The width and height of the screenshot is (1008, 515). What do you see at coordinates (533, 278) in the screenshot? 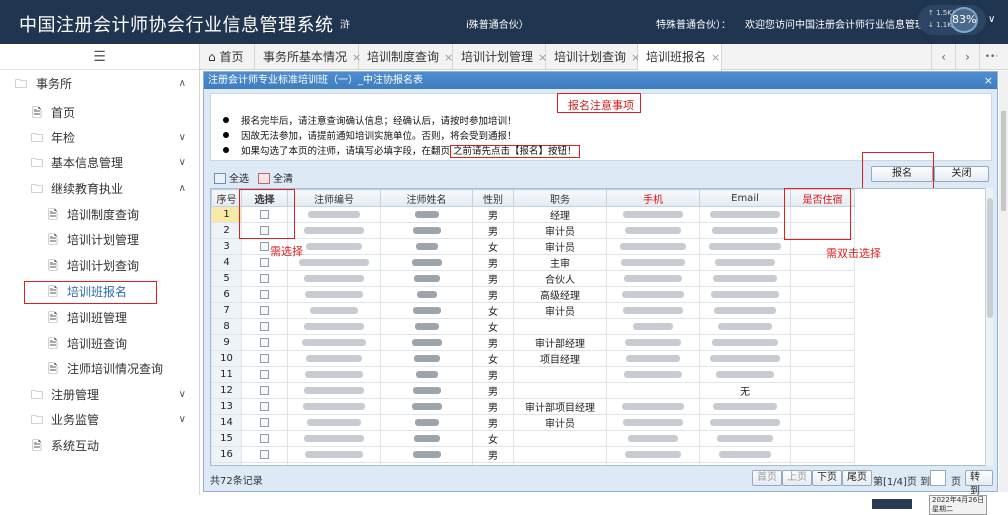
I see `table-row: 5 男合伙人` at bounding box center [533, 278].